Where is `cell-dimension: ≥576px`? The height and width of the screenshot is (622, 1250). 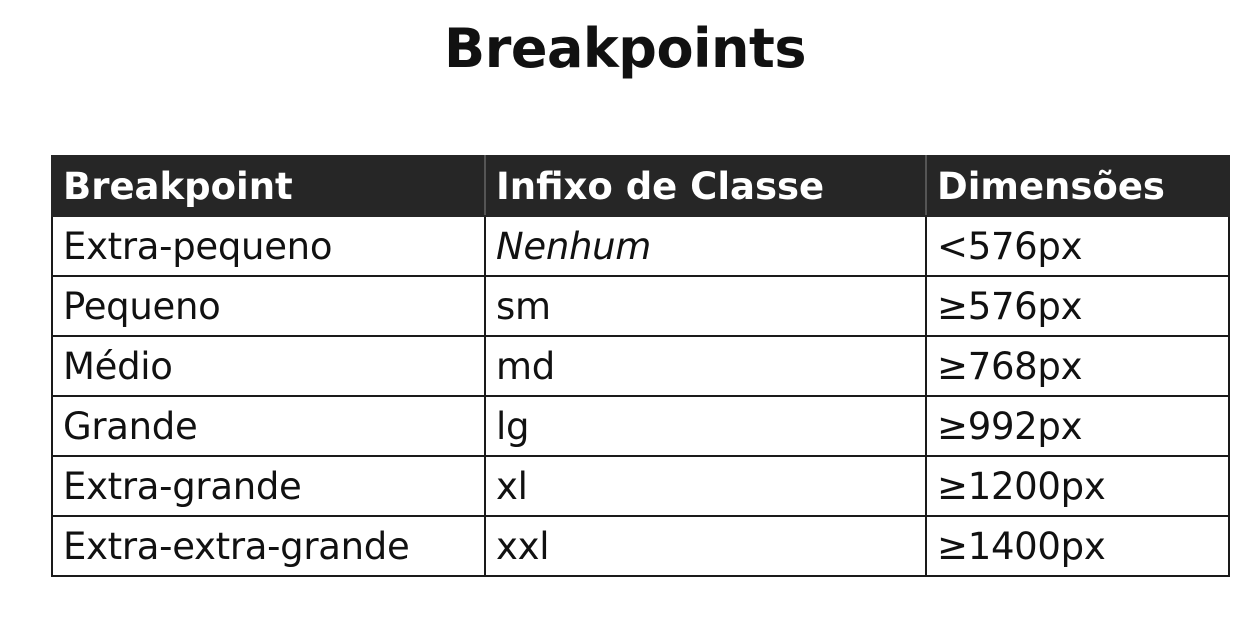 cell-dimension: ≥576px is located at coordinates (1077, 306).